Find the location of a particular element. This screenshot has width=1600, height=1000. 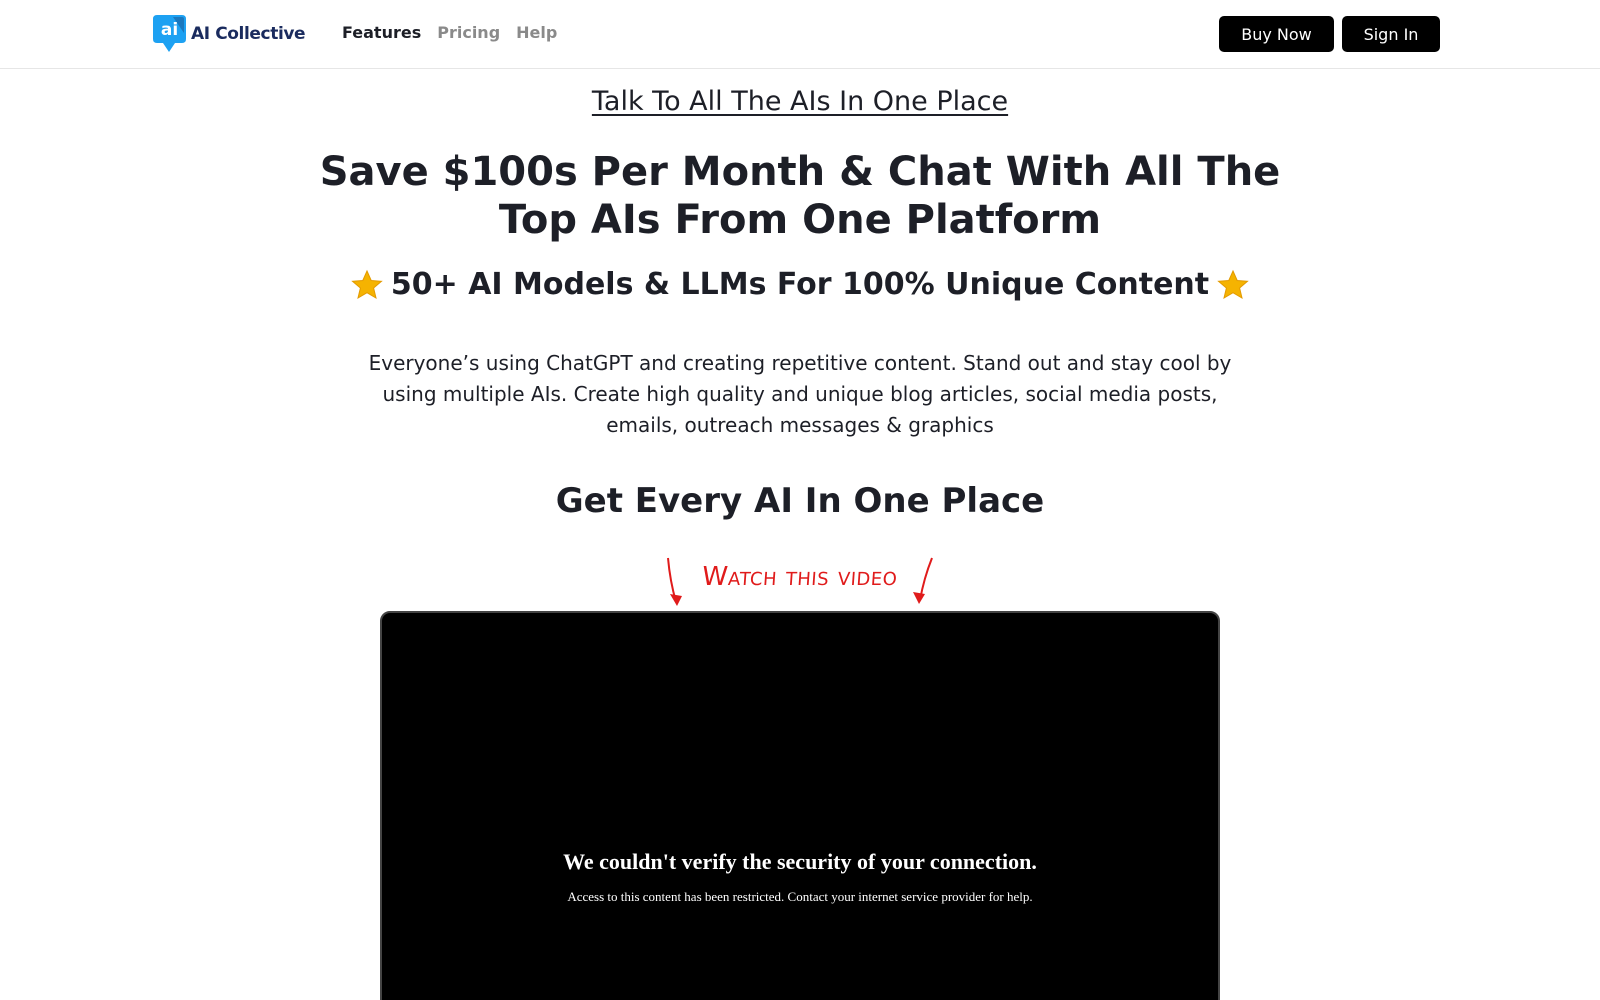

headline-line-2: Top AIs From One Platform is located at coordinates (800, 220).